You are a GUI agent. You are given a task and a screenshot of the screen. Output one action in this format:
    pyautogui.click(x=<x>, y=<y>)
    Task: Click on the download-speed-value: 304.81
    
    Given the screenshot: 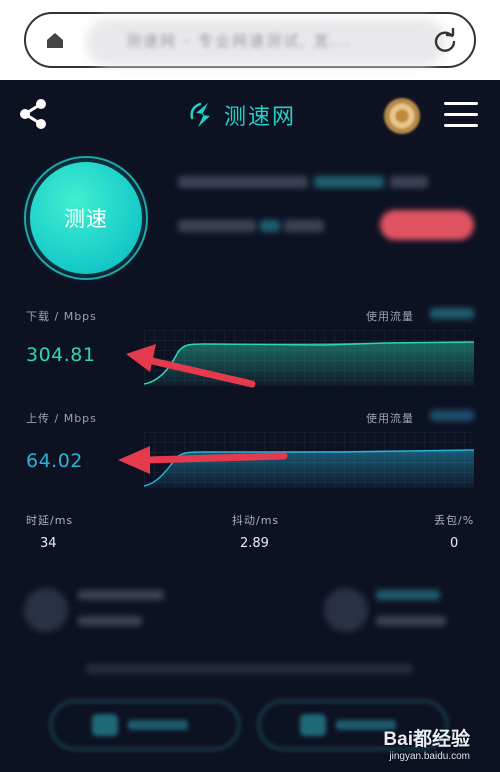 What is the action you would take?
    pyautogui.click(x=61, y=355)
    